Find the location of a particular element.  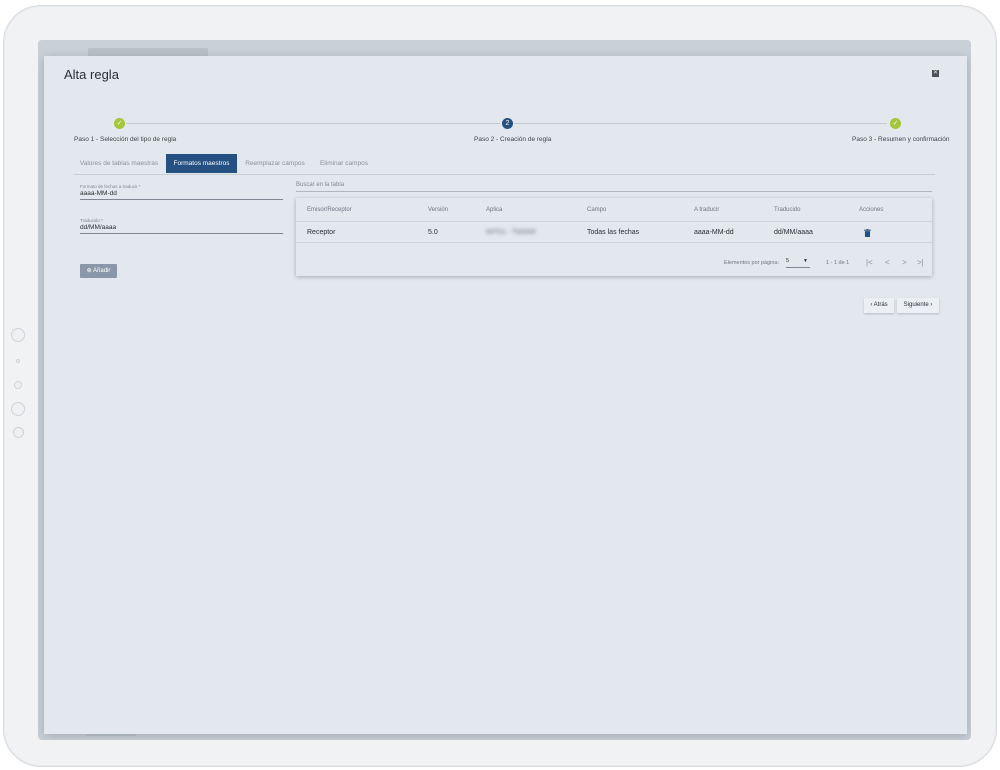

step-2-number: 2 is located at coordinates (507, 123).